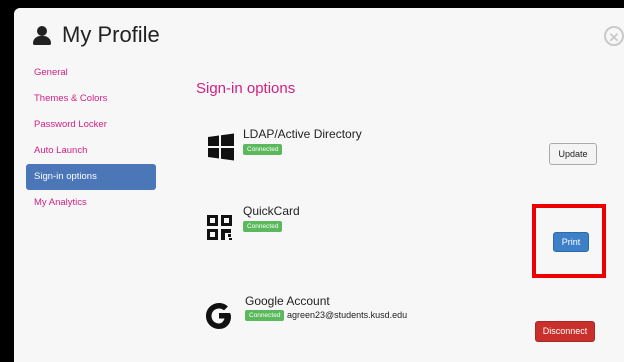  I want to click on qr-code-icon, so click(219, 227).